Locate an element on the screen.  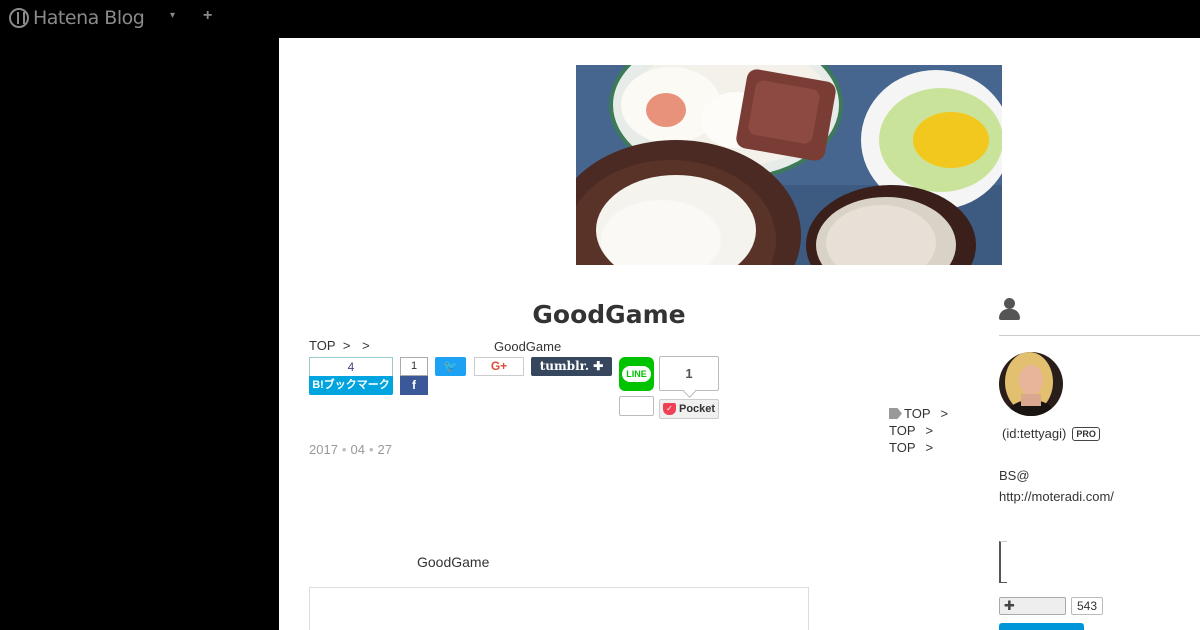
line-share-count is located at coordinates (636, 406).